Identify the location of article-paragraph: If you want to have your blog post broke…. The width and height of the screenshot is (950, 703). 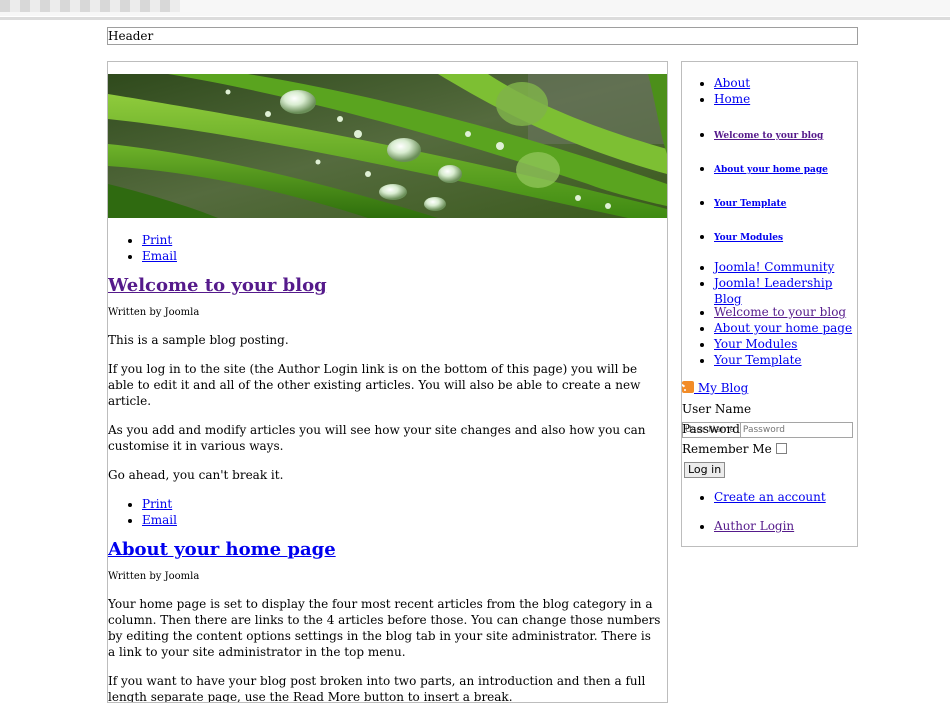
(377, 688).